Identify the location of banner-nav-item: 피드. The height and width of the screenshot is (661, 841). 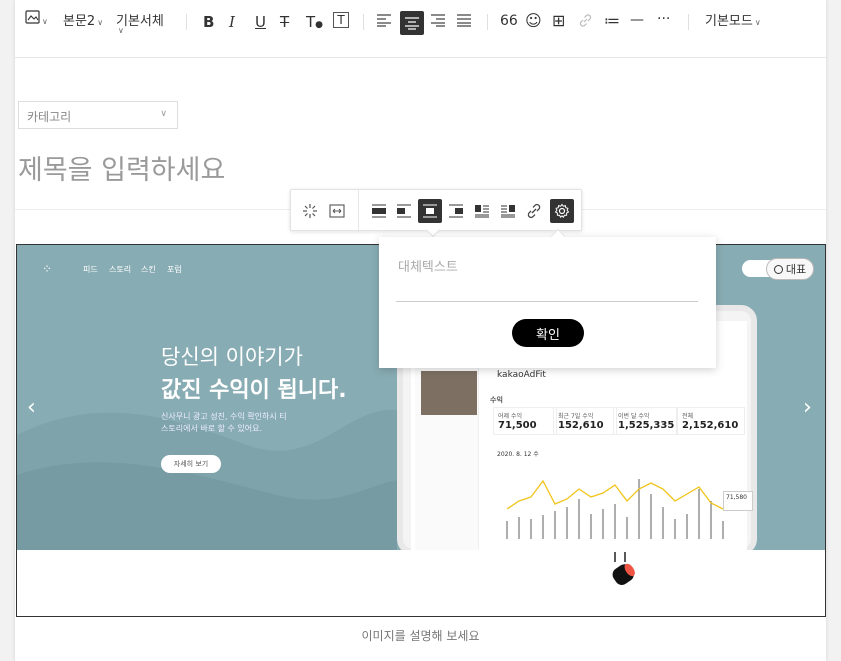
(90, 269).